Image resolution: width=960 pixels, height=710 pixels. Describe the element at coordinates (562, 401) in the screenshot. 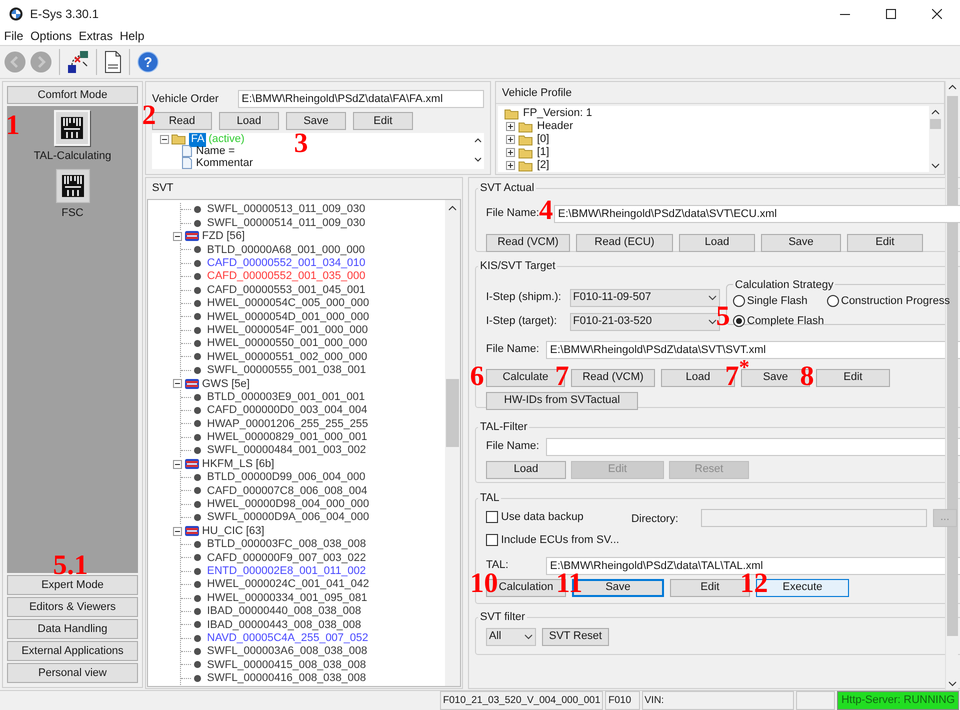

I see `hw-ids-from-svtactual-button: HW-IDs from SVTactual` at that location.